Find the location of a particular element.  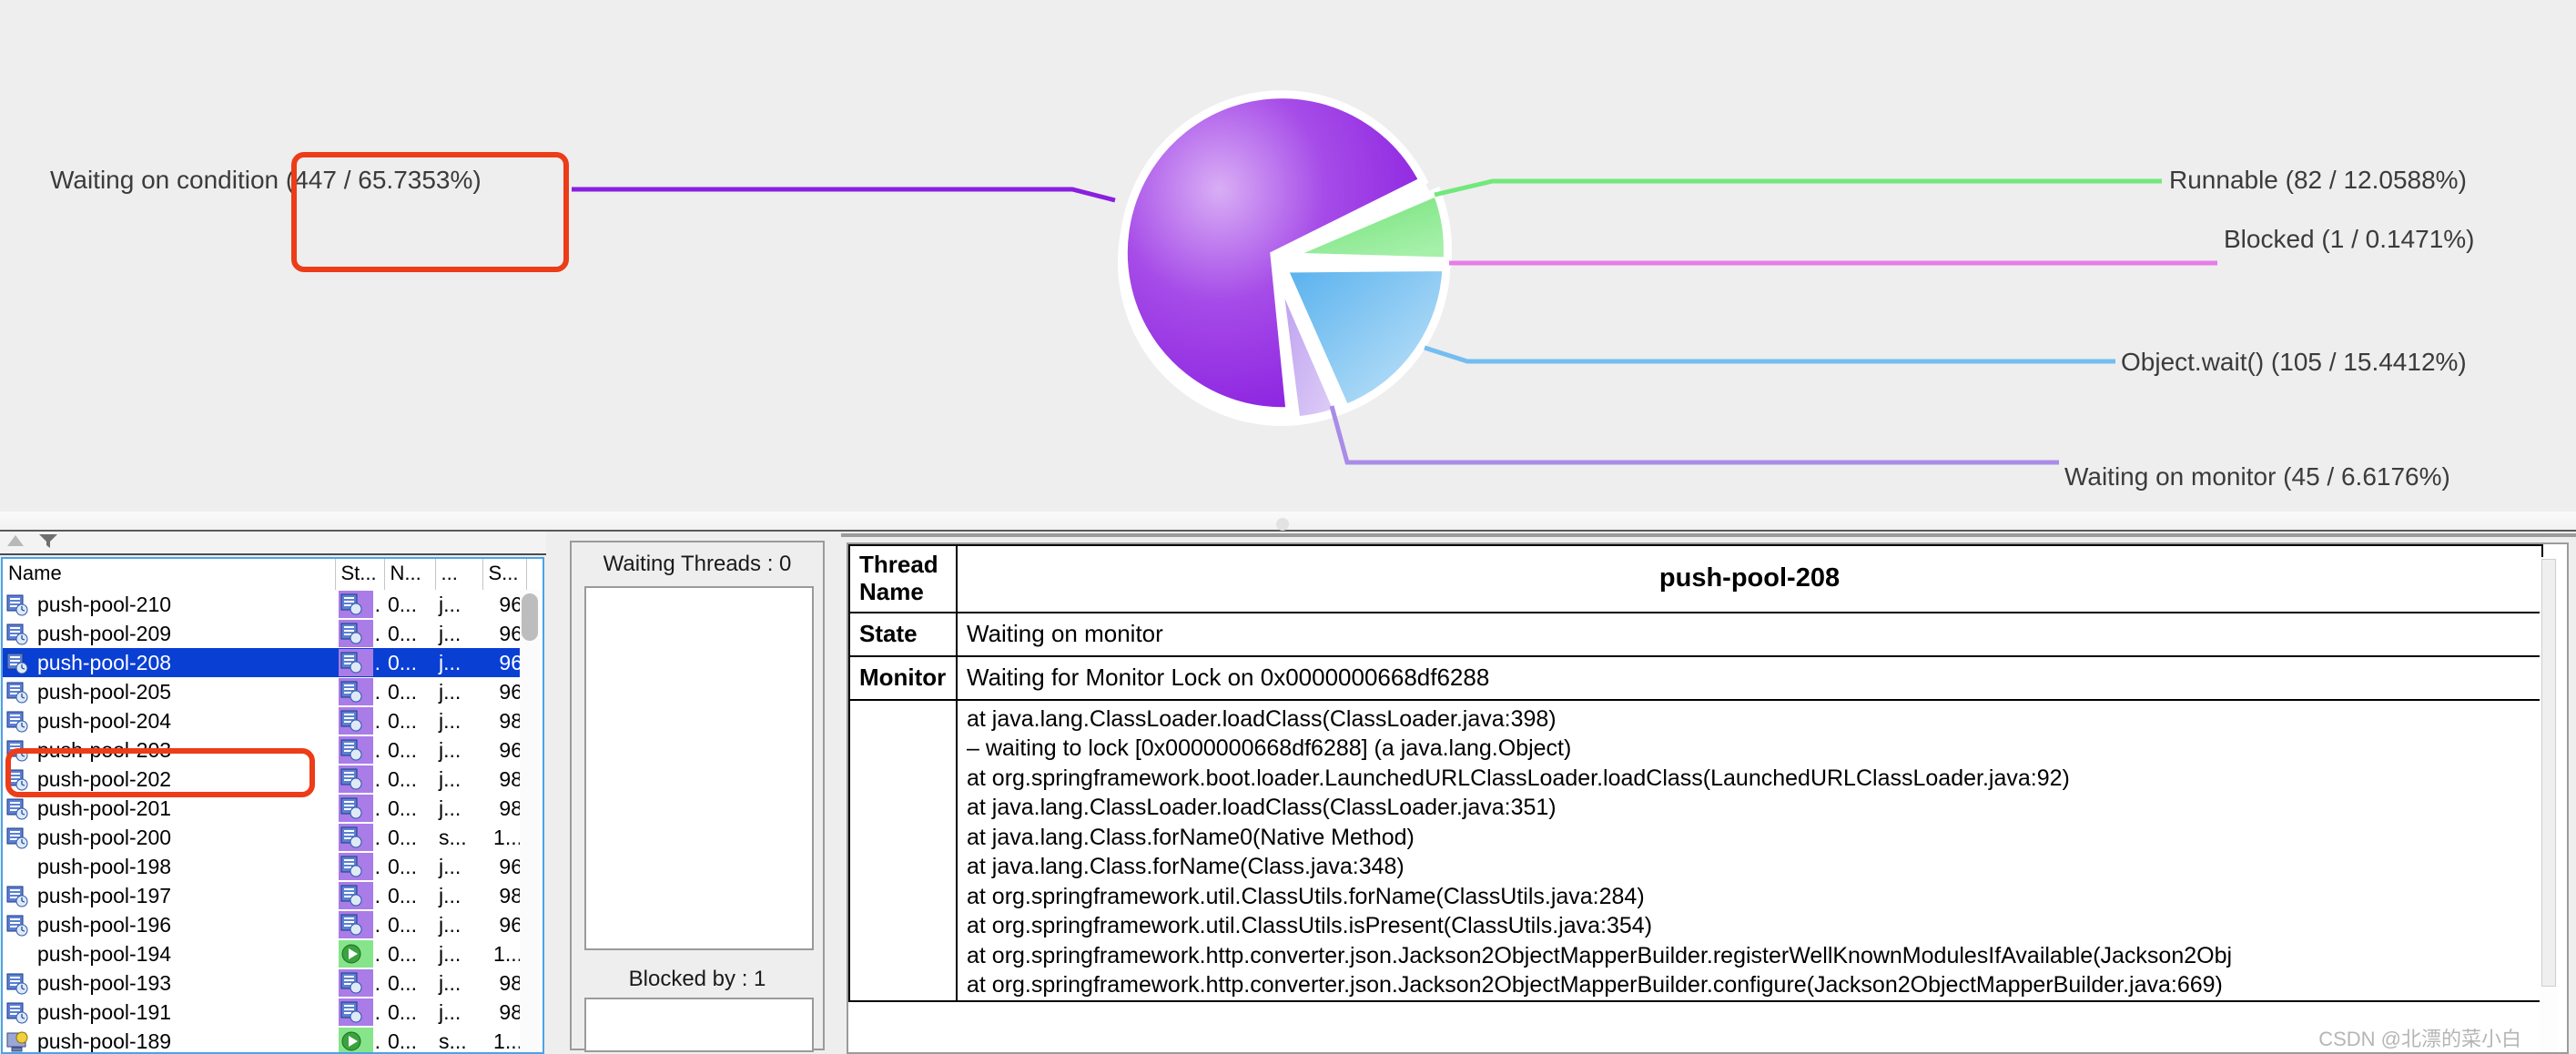

detail-value-state: Waiting on monitor is located at coordinates (1749, 634).